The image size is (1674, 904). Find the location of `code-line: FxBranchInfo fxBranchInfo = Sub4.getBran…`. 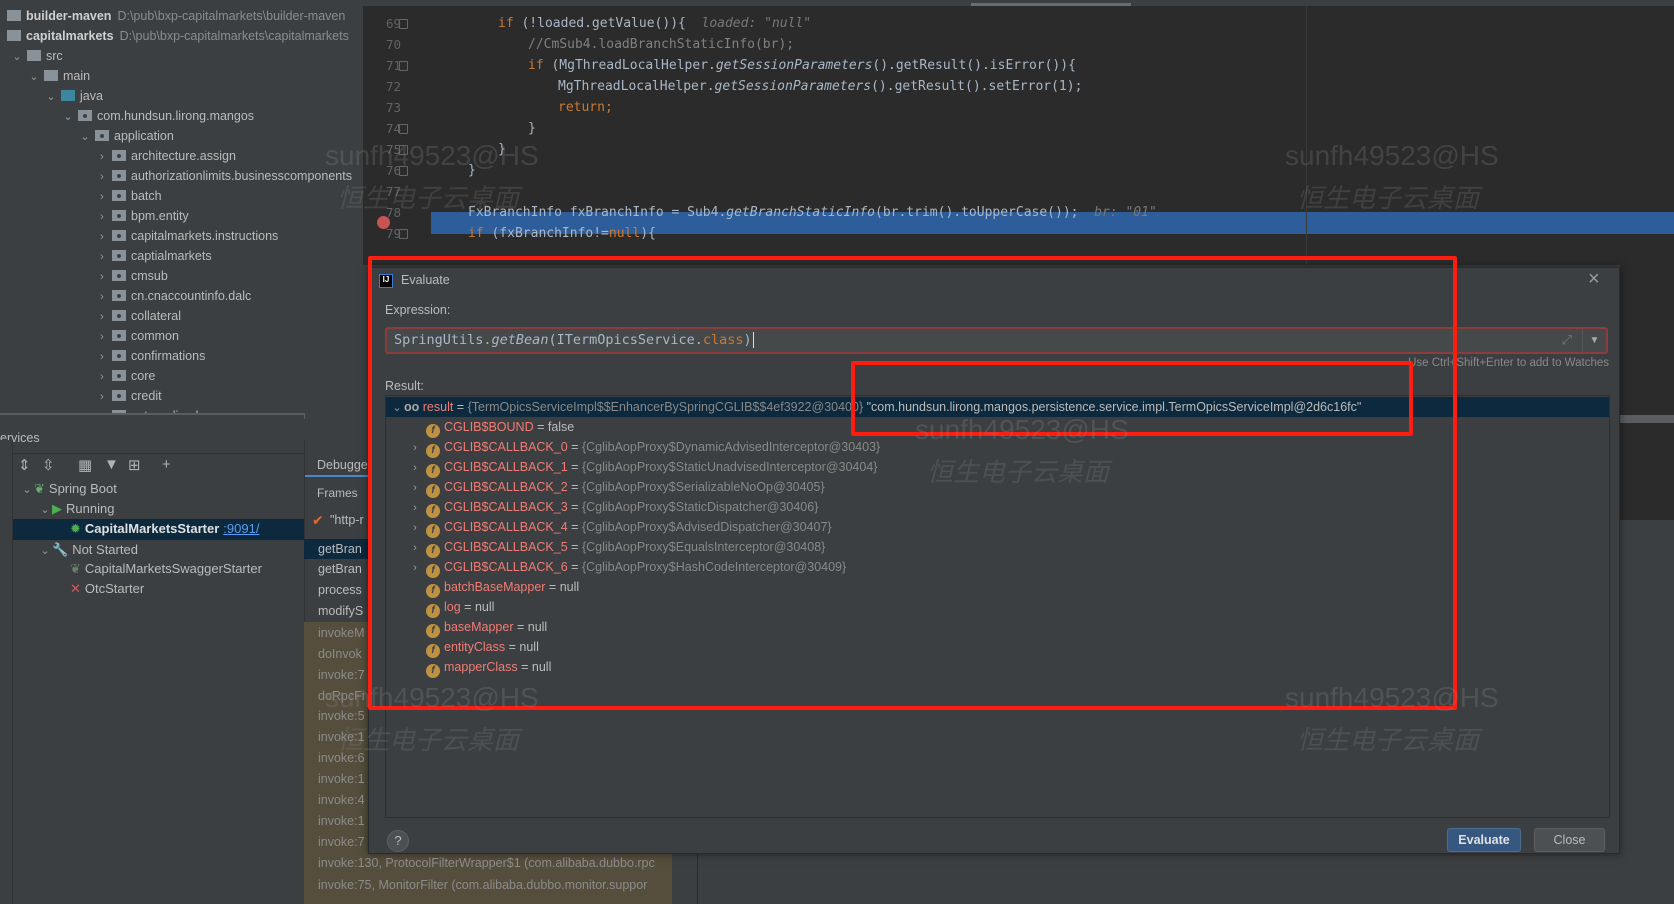

code-line: FxBranchInfo fxBranchInfo = Sub4.getBran… is located at coordinates (812, 213).